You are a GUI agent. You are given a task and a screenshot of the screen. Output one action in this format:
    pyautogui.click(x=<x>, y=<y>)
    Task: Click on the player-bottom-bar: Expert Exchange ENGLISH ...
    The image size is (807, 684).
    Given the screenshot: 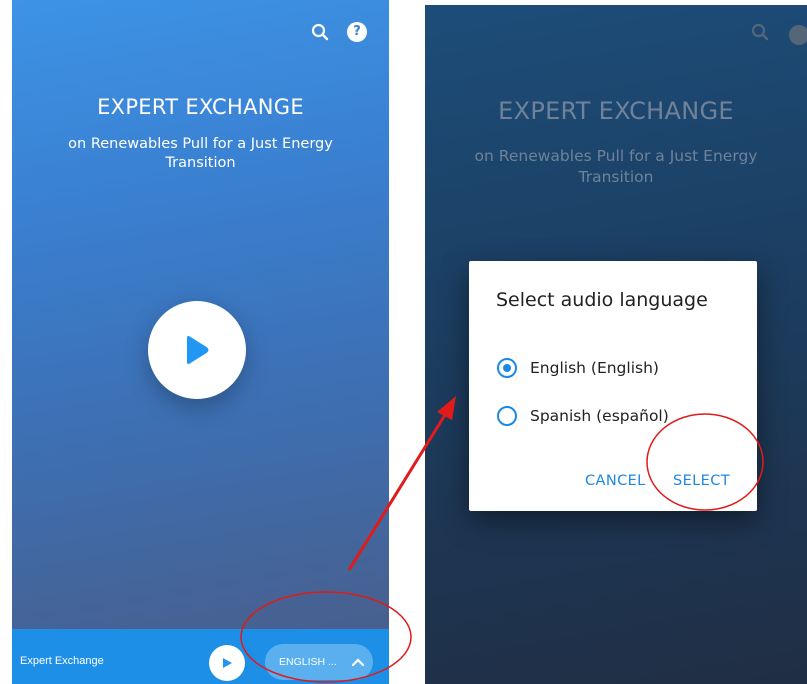 What is the action you would take?
    pyautogui.click(x=200, y=656)
    